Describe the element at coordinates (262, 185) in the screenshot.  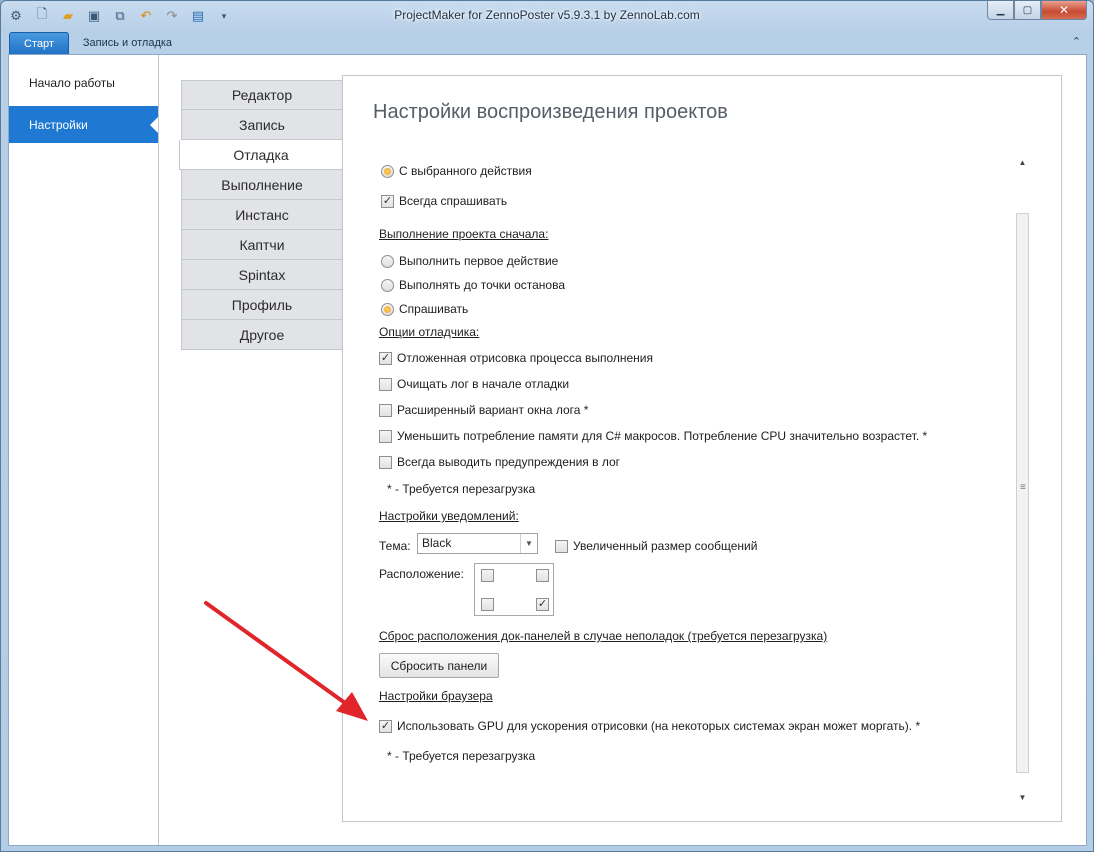
I see `tab-execution: Выполнение` at that location.